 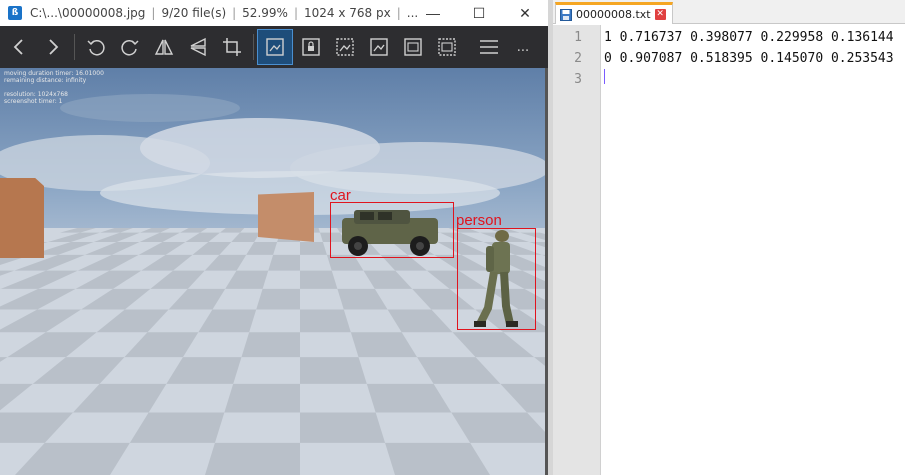 I want to click on image-d-button, so click(x=447, y=47).